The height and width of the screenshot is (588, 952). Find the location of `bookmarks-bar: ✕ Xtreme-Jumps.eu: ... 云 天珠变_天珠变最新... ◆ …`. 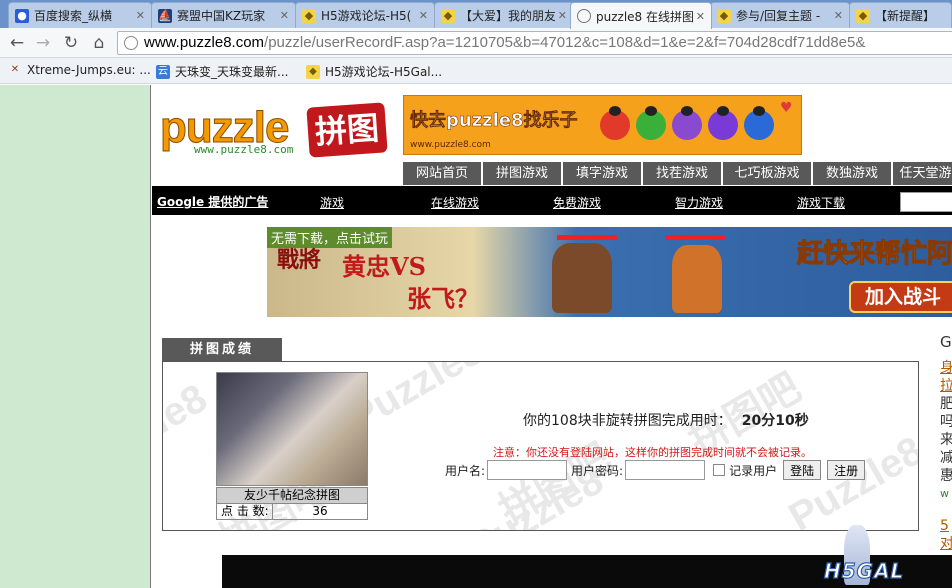

bookmarks-bar: ✕ Xtreme-Jumps.eu: ... 云 天珠变_天珠变最新... ◆ … is located at coordinates (476, 71).